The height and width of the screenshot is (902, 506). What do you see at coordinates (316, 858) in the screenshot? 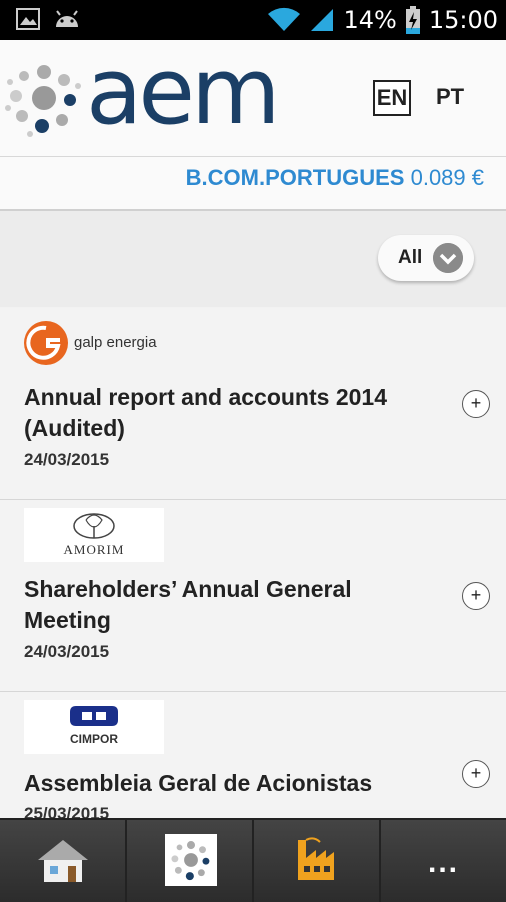
I see `factory-icon` at bounding box center [316, 858].